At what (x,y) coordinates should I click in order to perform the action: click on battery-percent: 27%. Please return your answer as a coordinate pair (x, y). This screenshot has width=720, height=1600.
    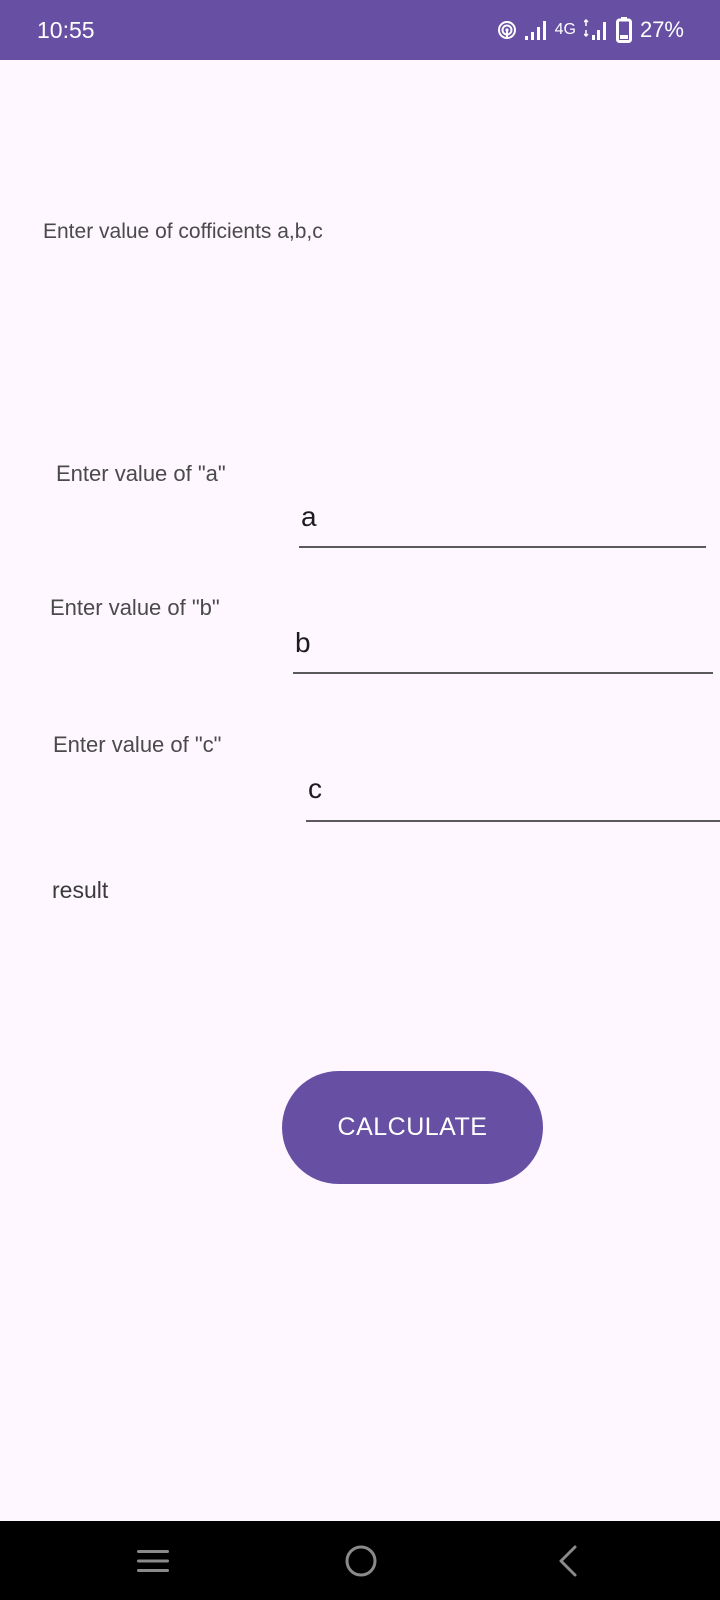
    Looking at the image, I should click on (661, 29).